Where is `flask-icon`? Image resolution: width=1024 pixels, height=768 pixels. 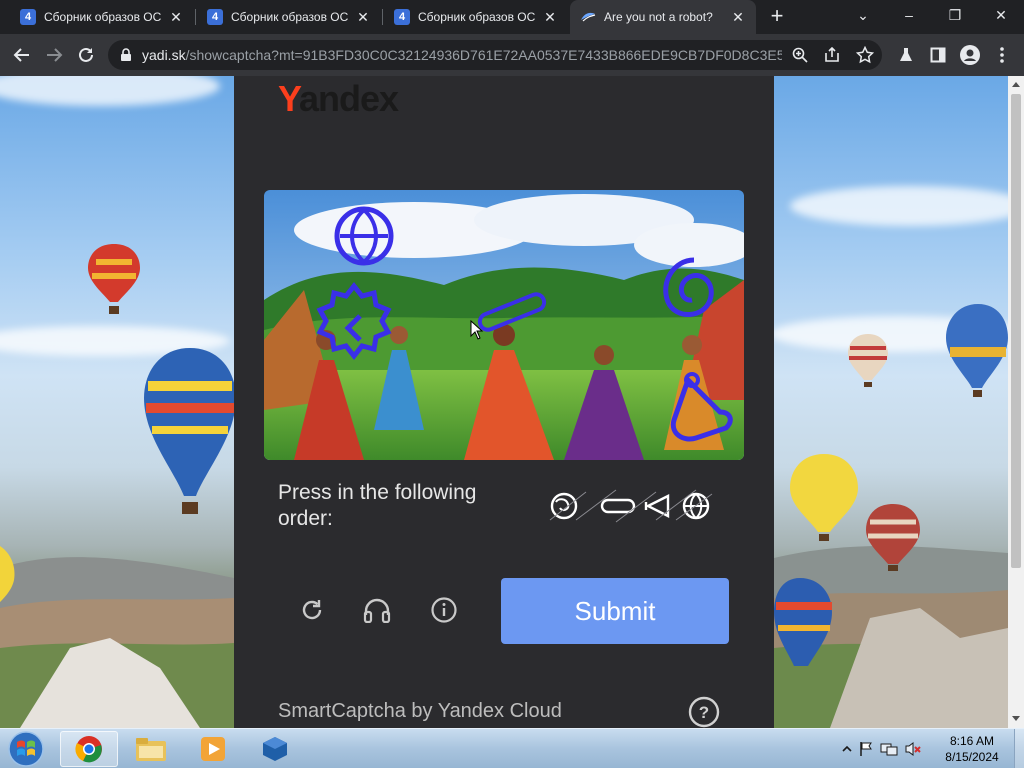
flask-icon is located at coordinates (906, 54).